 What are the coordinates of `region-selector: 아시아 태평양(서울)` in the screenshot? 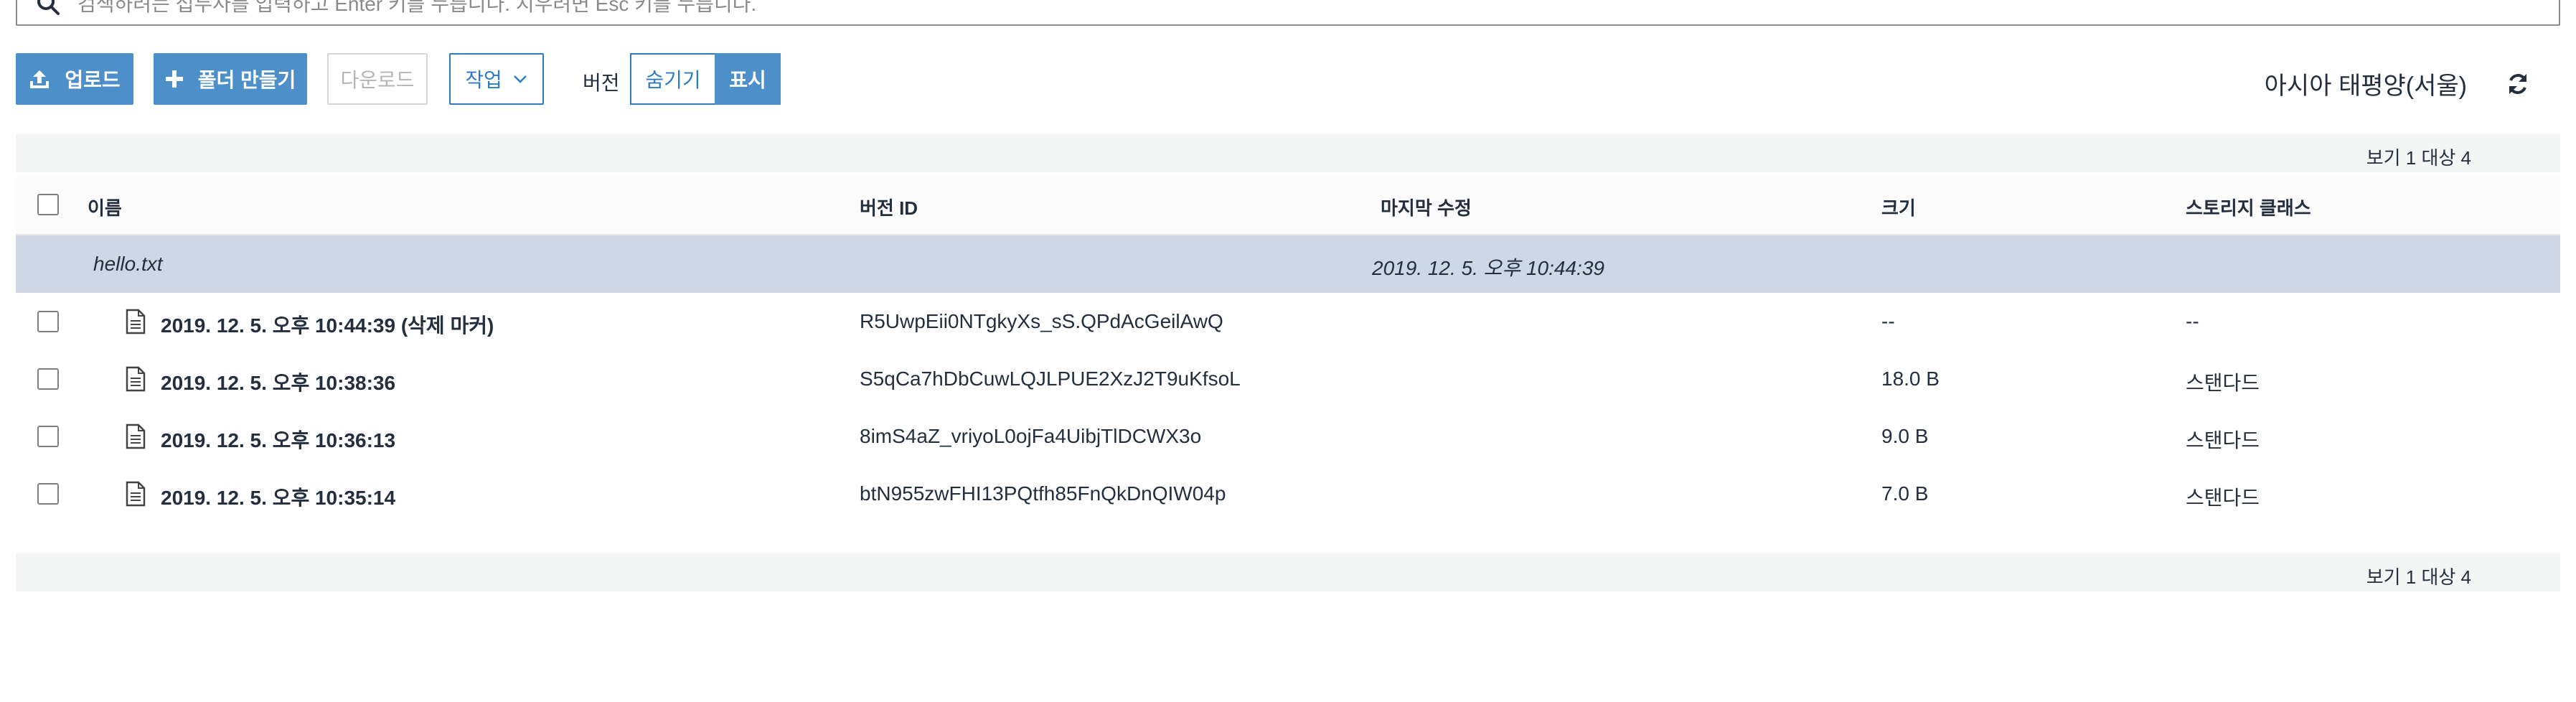 It's located at (2366, 83).